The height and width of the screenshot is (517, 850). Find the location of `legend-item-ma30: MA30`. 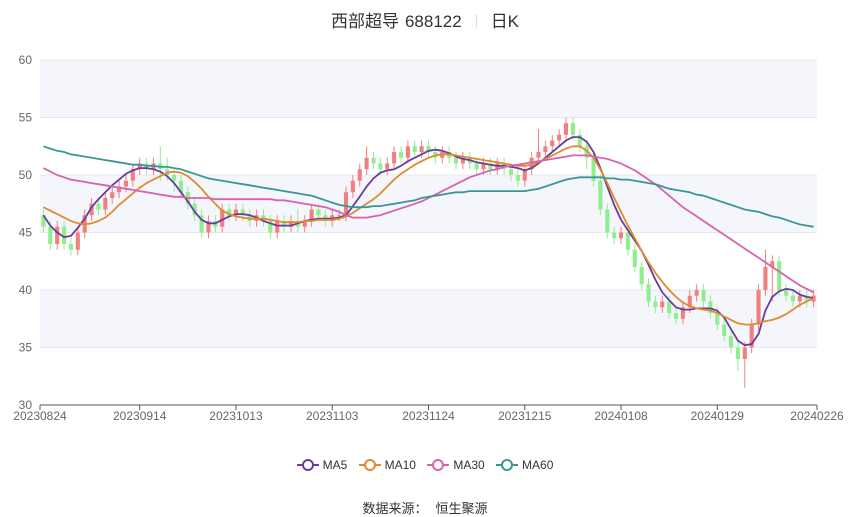

legend-item-ma30: MA30 is located at coordinates (456, 465).